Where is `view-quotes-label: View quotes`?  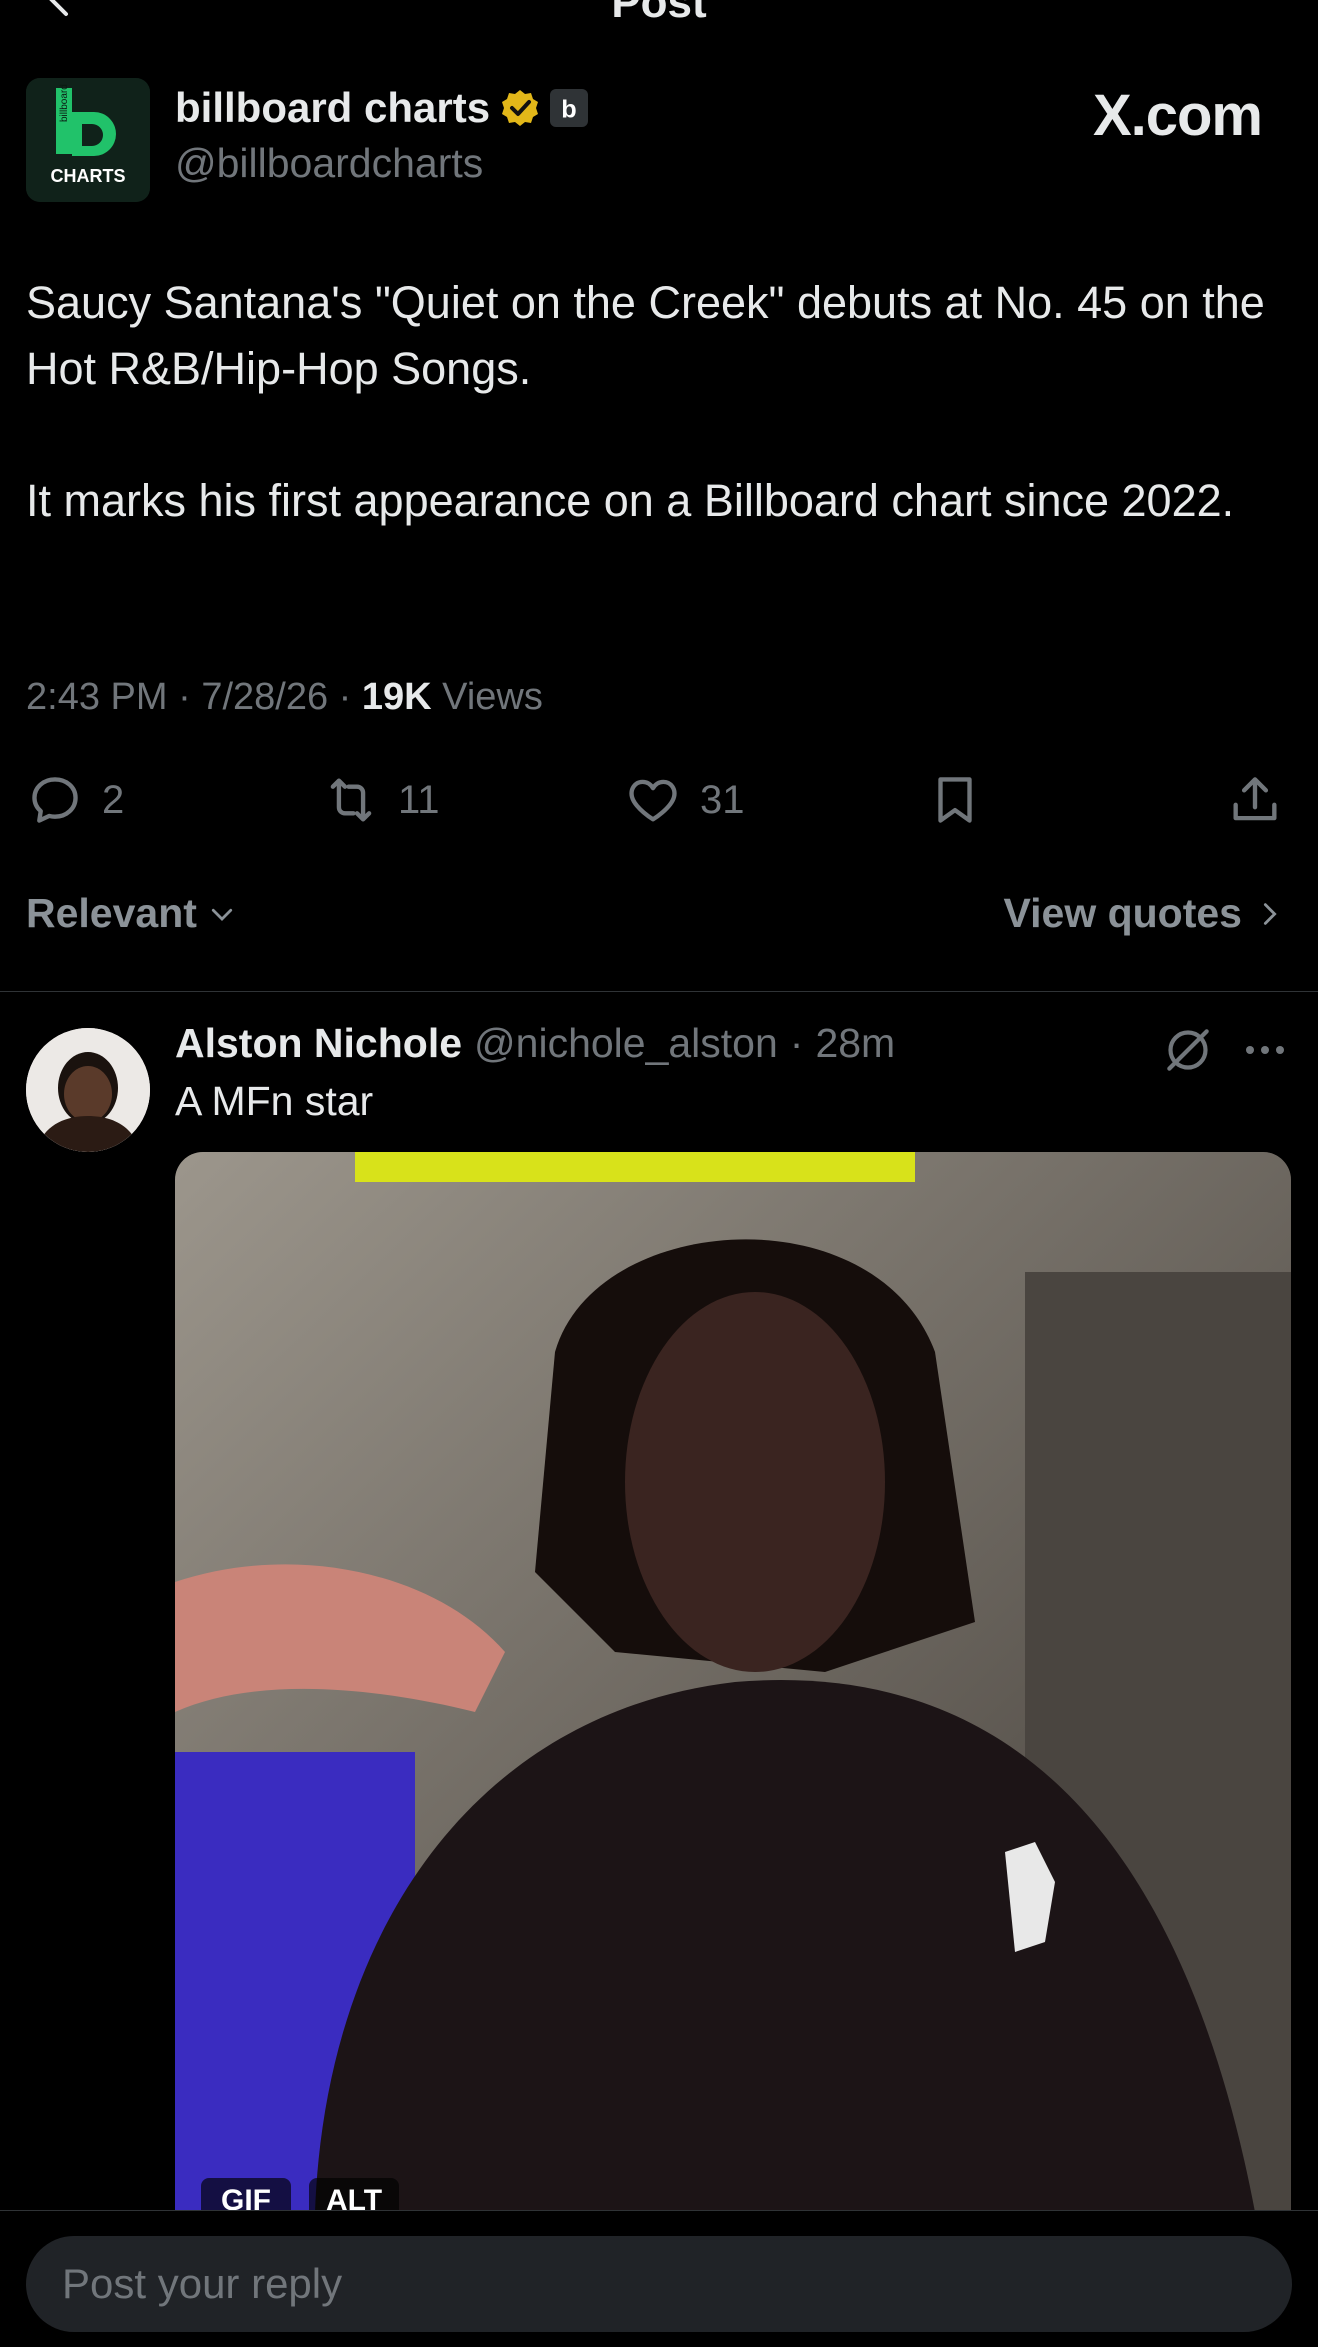 view-quotes-label: View quotes is located at coordinates (1122, 913).